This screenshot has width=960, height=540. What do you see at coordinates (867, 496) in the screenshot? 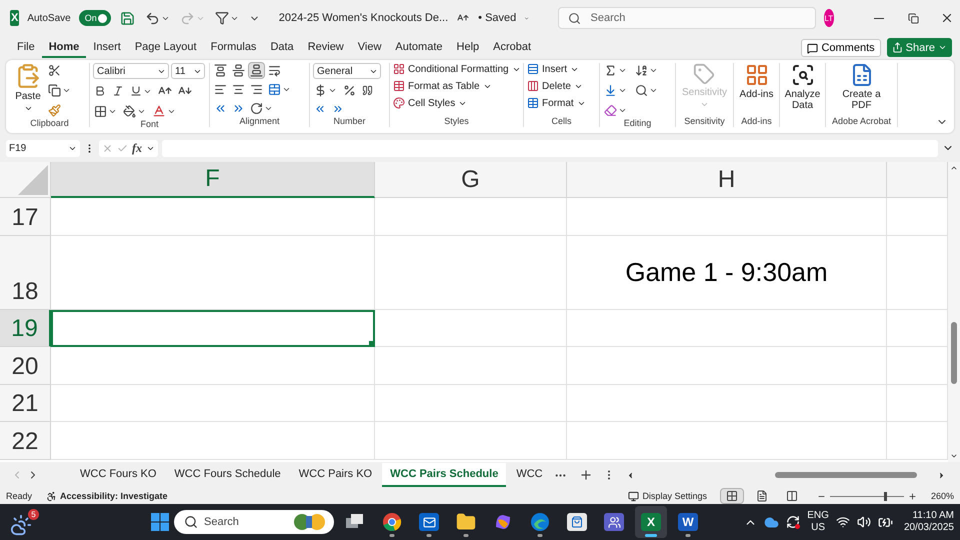
I see `zoom-slider` at bounding box center [867, 496].